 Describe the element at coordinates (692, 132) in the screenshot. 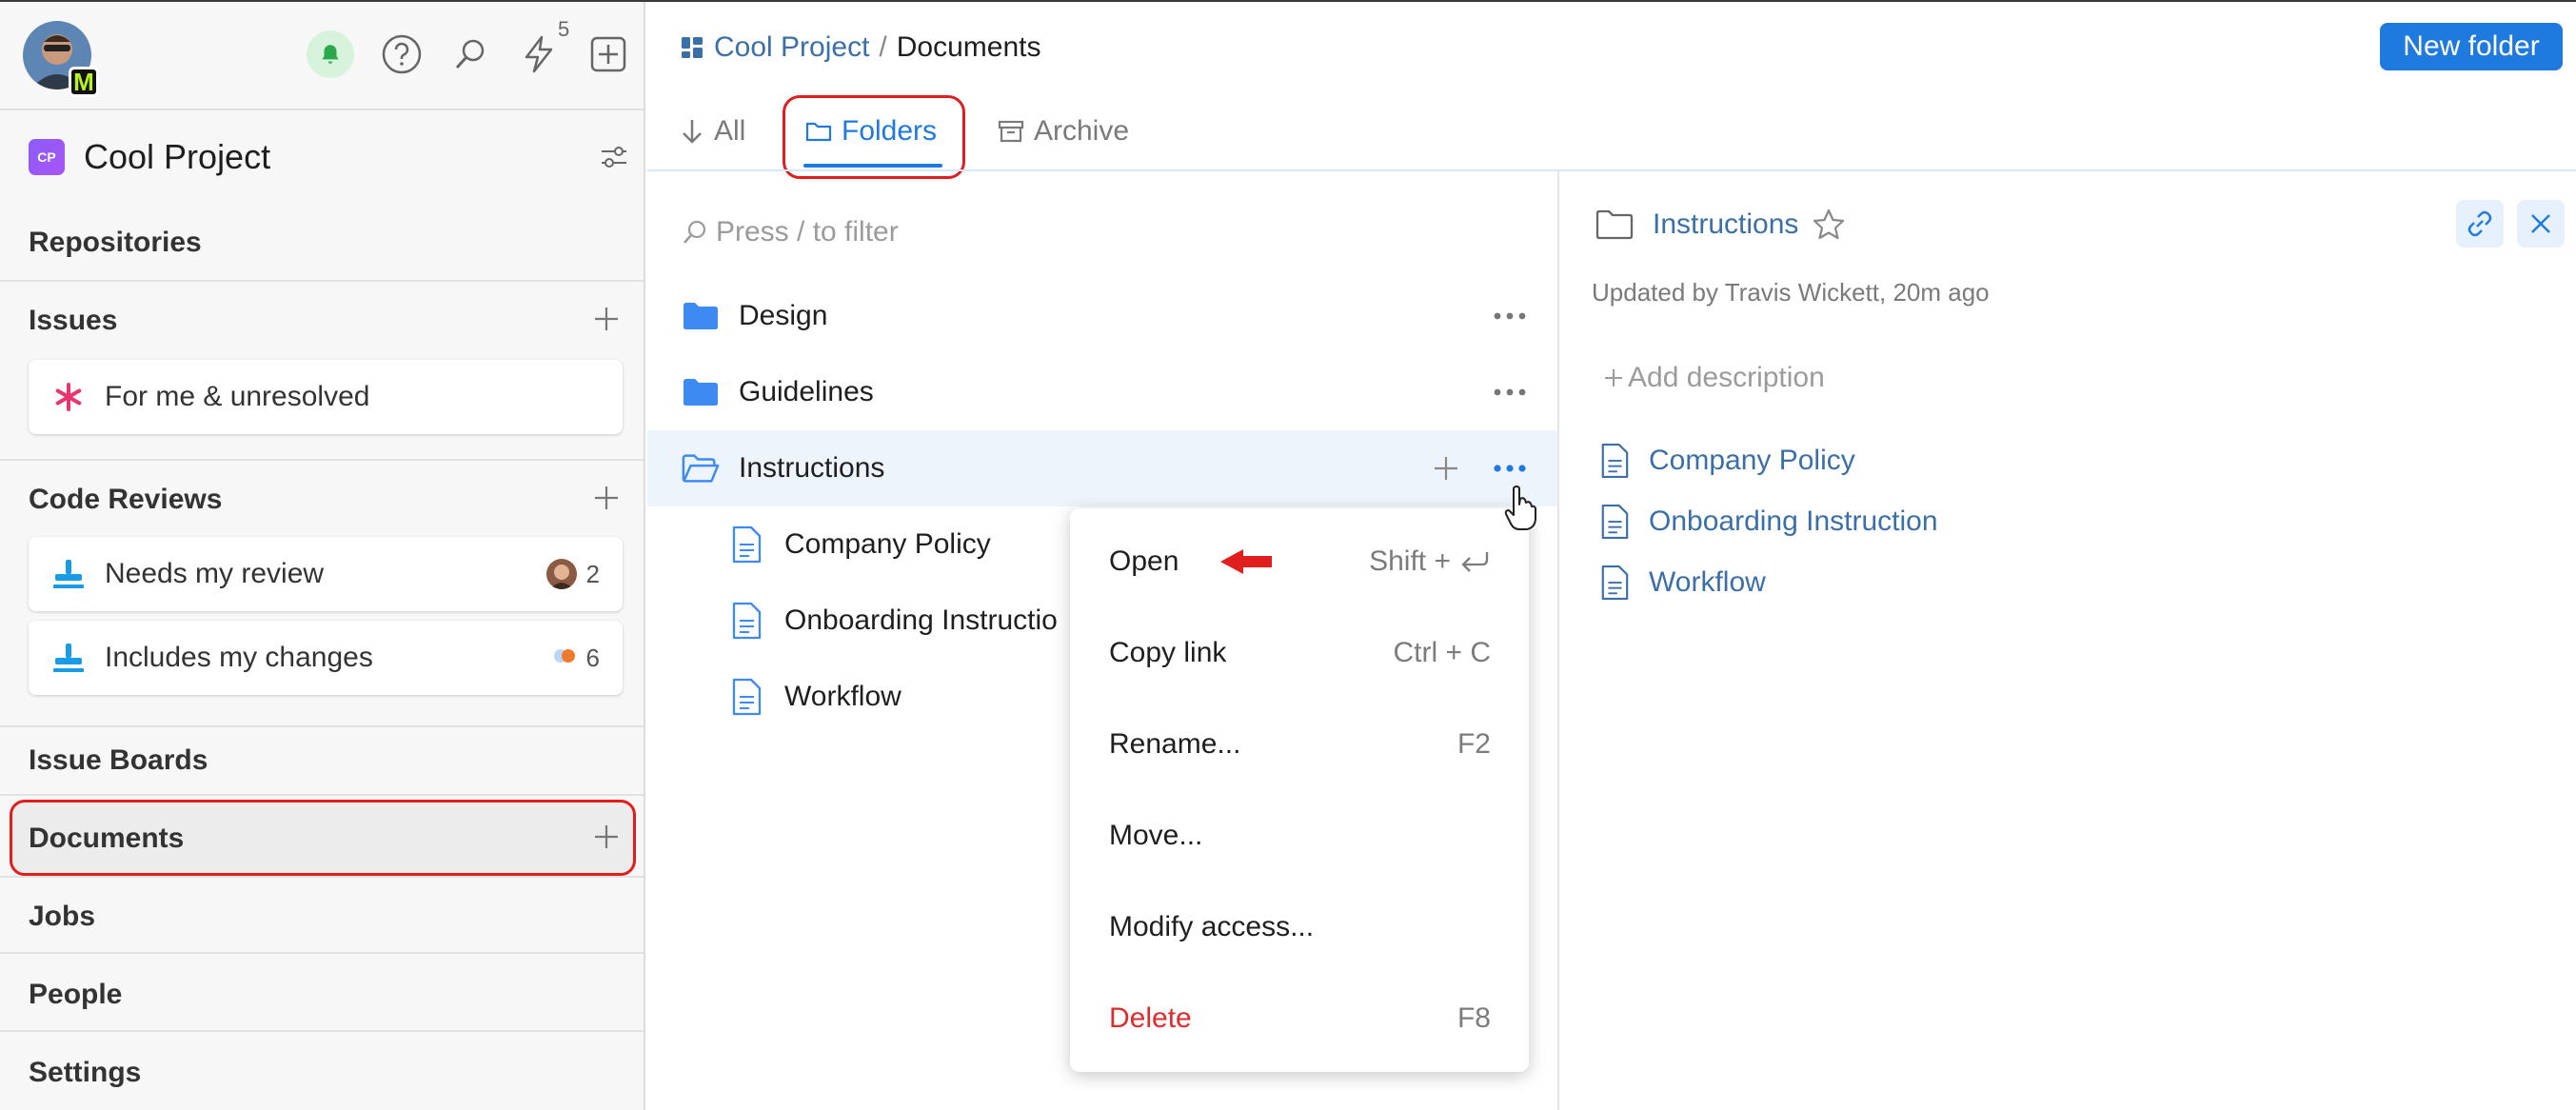

I see `arrow-down-icon` at that location.